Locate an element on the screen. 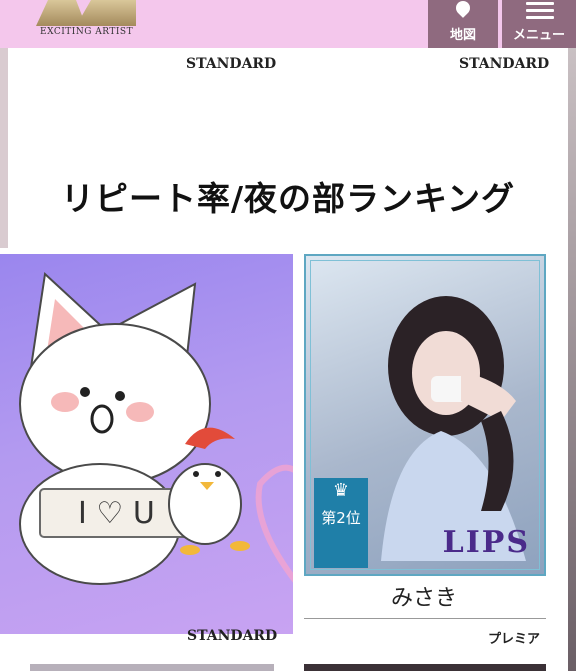 The height and width of the screenshot is (671, 576). crown-icon: ♛ is located at coordinates (341, 490).